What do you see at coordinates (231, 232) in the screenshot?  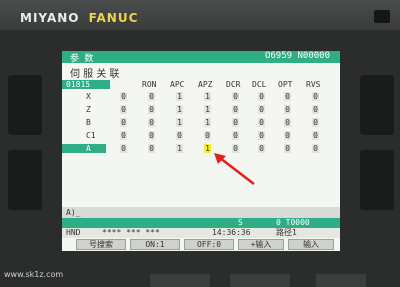 I see `clock-time: 14:36:36` at bounding box center [231, 232].